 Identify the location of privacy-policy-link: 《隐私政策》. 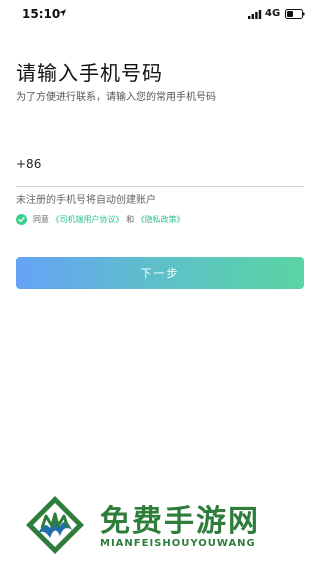
(161, 219).